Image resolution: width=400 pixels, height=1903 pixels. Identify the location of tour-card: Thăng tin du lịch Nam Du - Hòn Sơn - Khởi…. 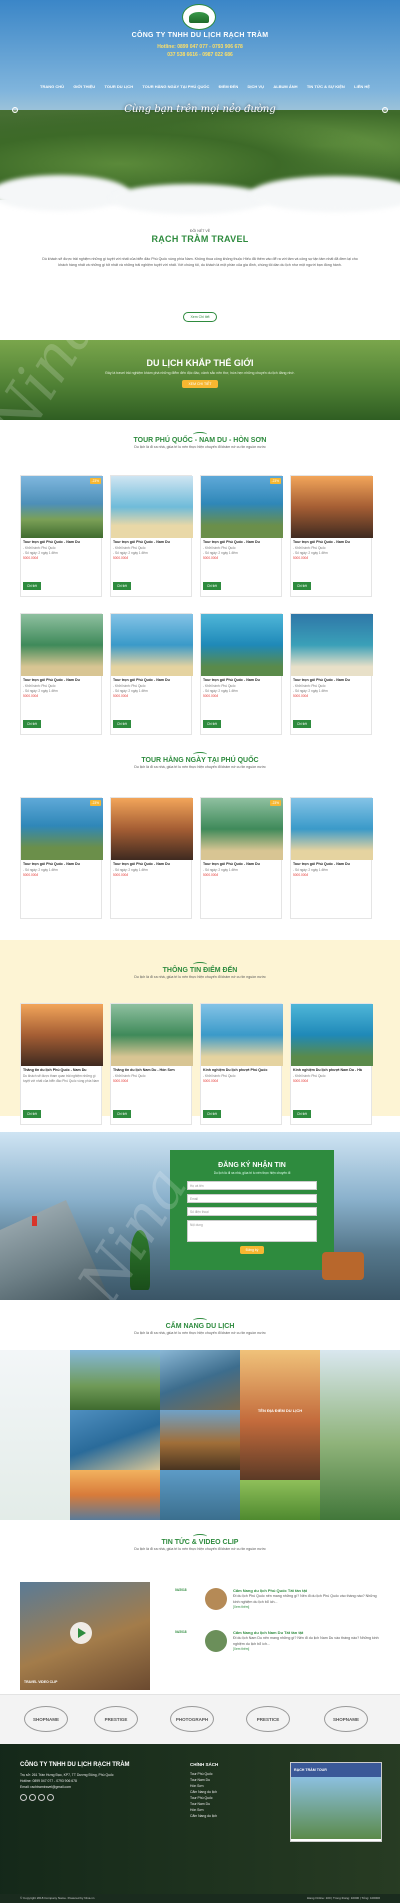
(151, 1064).